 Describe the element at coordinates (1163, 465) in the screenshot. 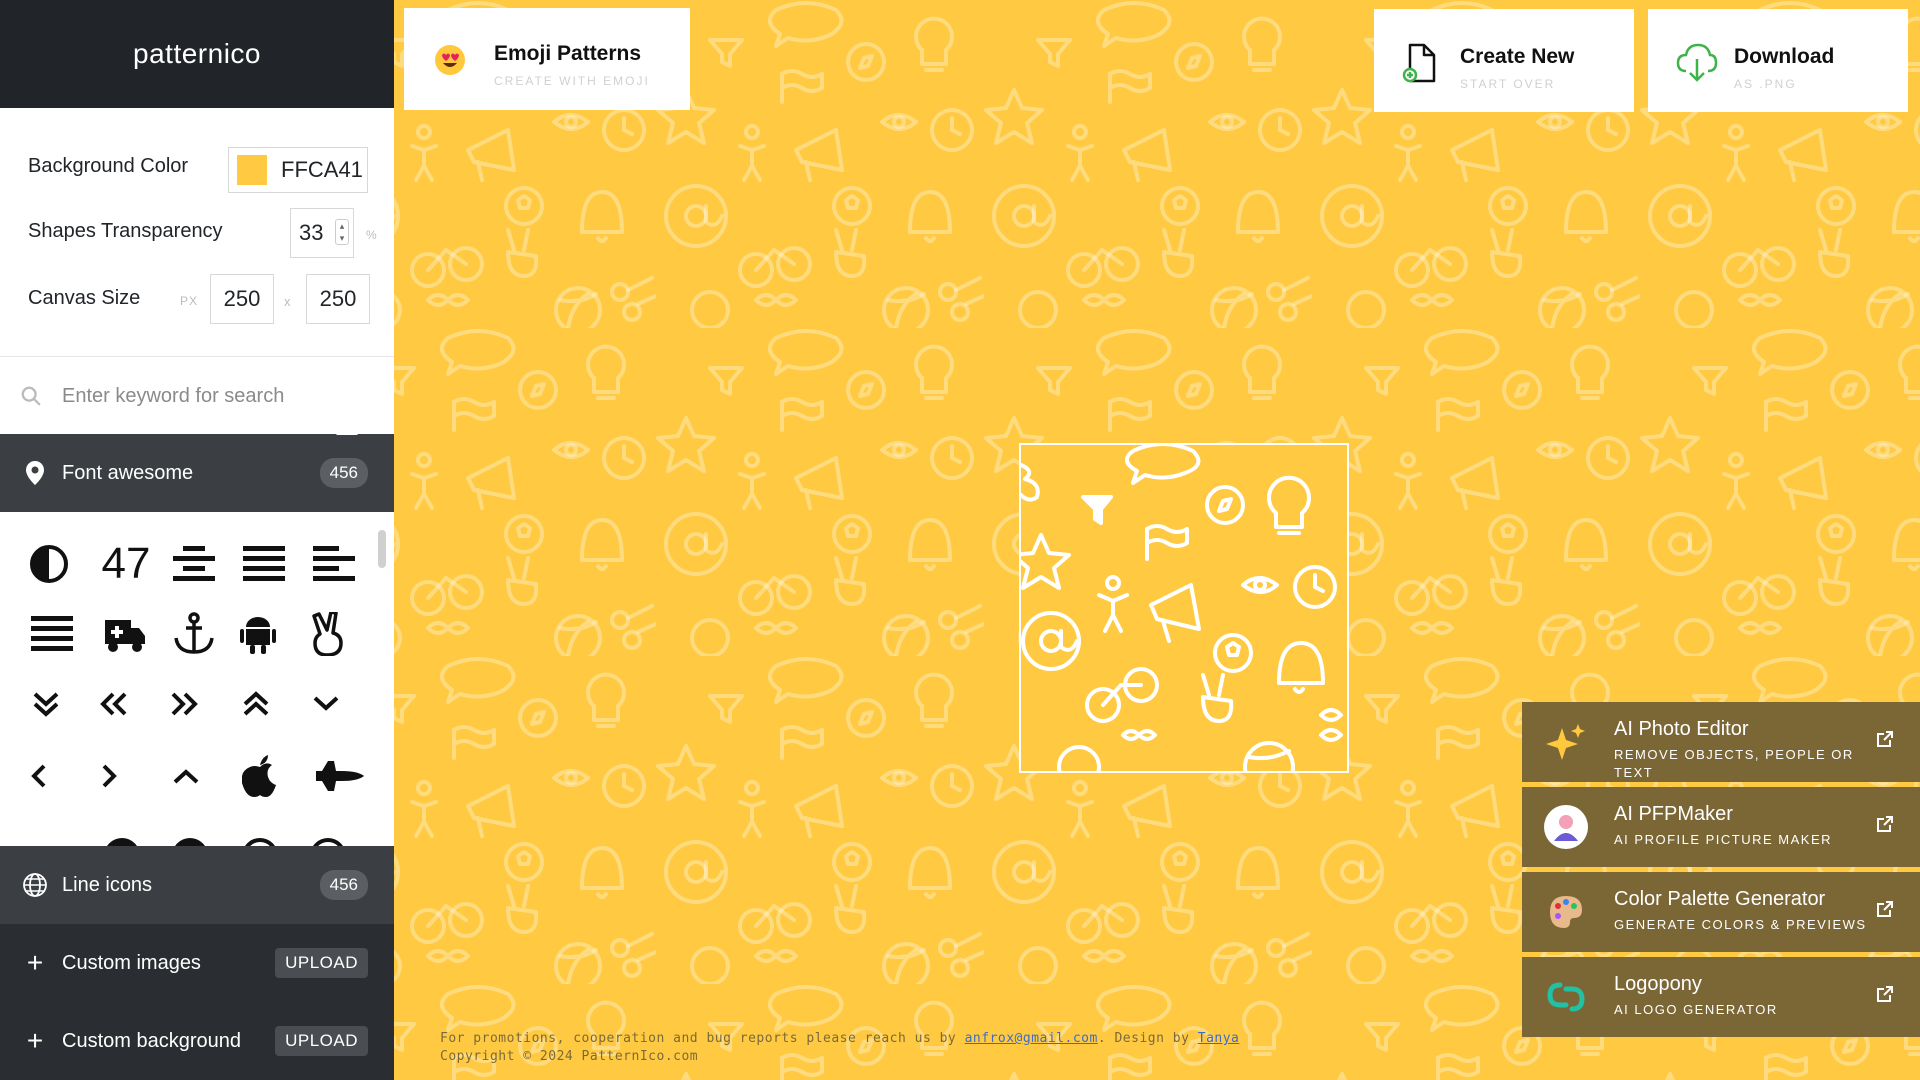

I see `preview-shape-bubble` at that location.